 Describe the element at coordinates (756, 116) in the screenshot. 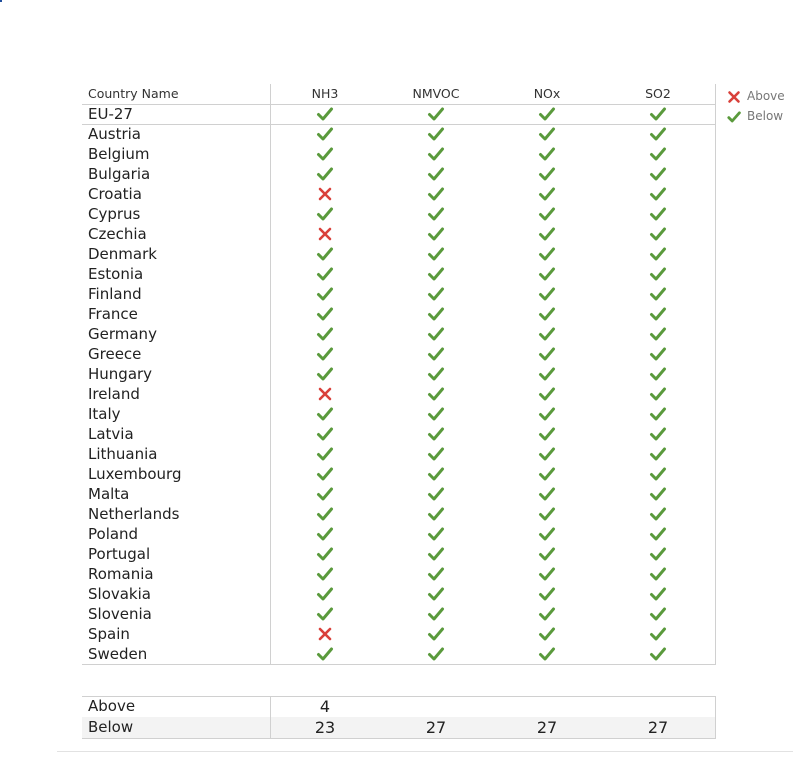

I see `legend-item-below: Below` at that location.